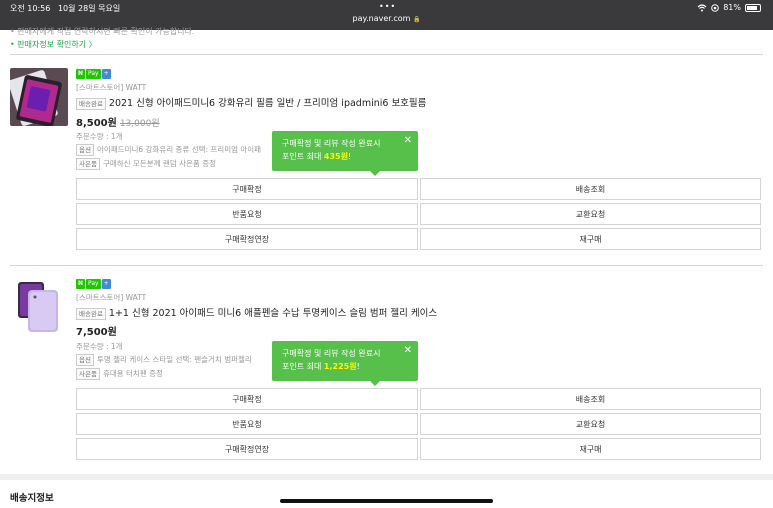  What do you see at coordinates (317, 156) in the screenshot?
I see `tooltip-points-line: 포인트 최대 435원!` at bounding box center [317, 156].